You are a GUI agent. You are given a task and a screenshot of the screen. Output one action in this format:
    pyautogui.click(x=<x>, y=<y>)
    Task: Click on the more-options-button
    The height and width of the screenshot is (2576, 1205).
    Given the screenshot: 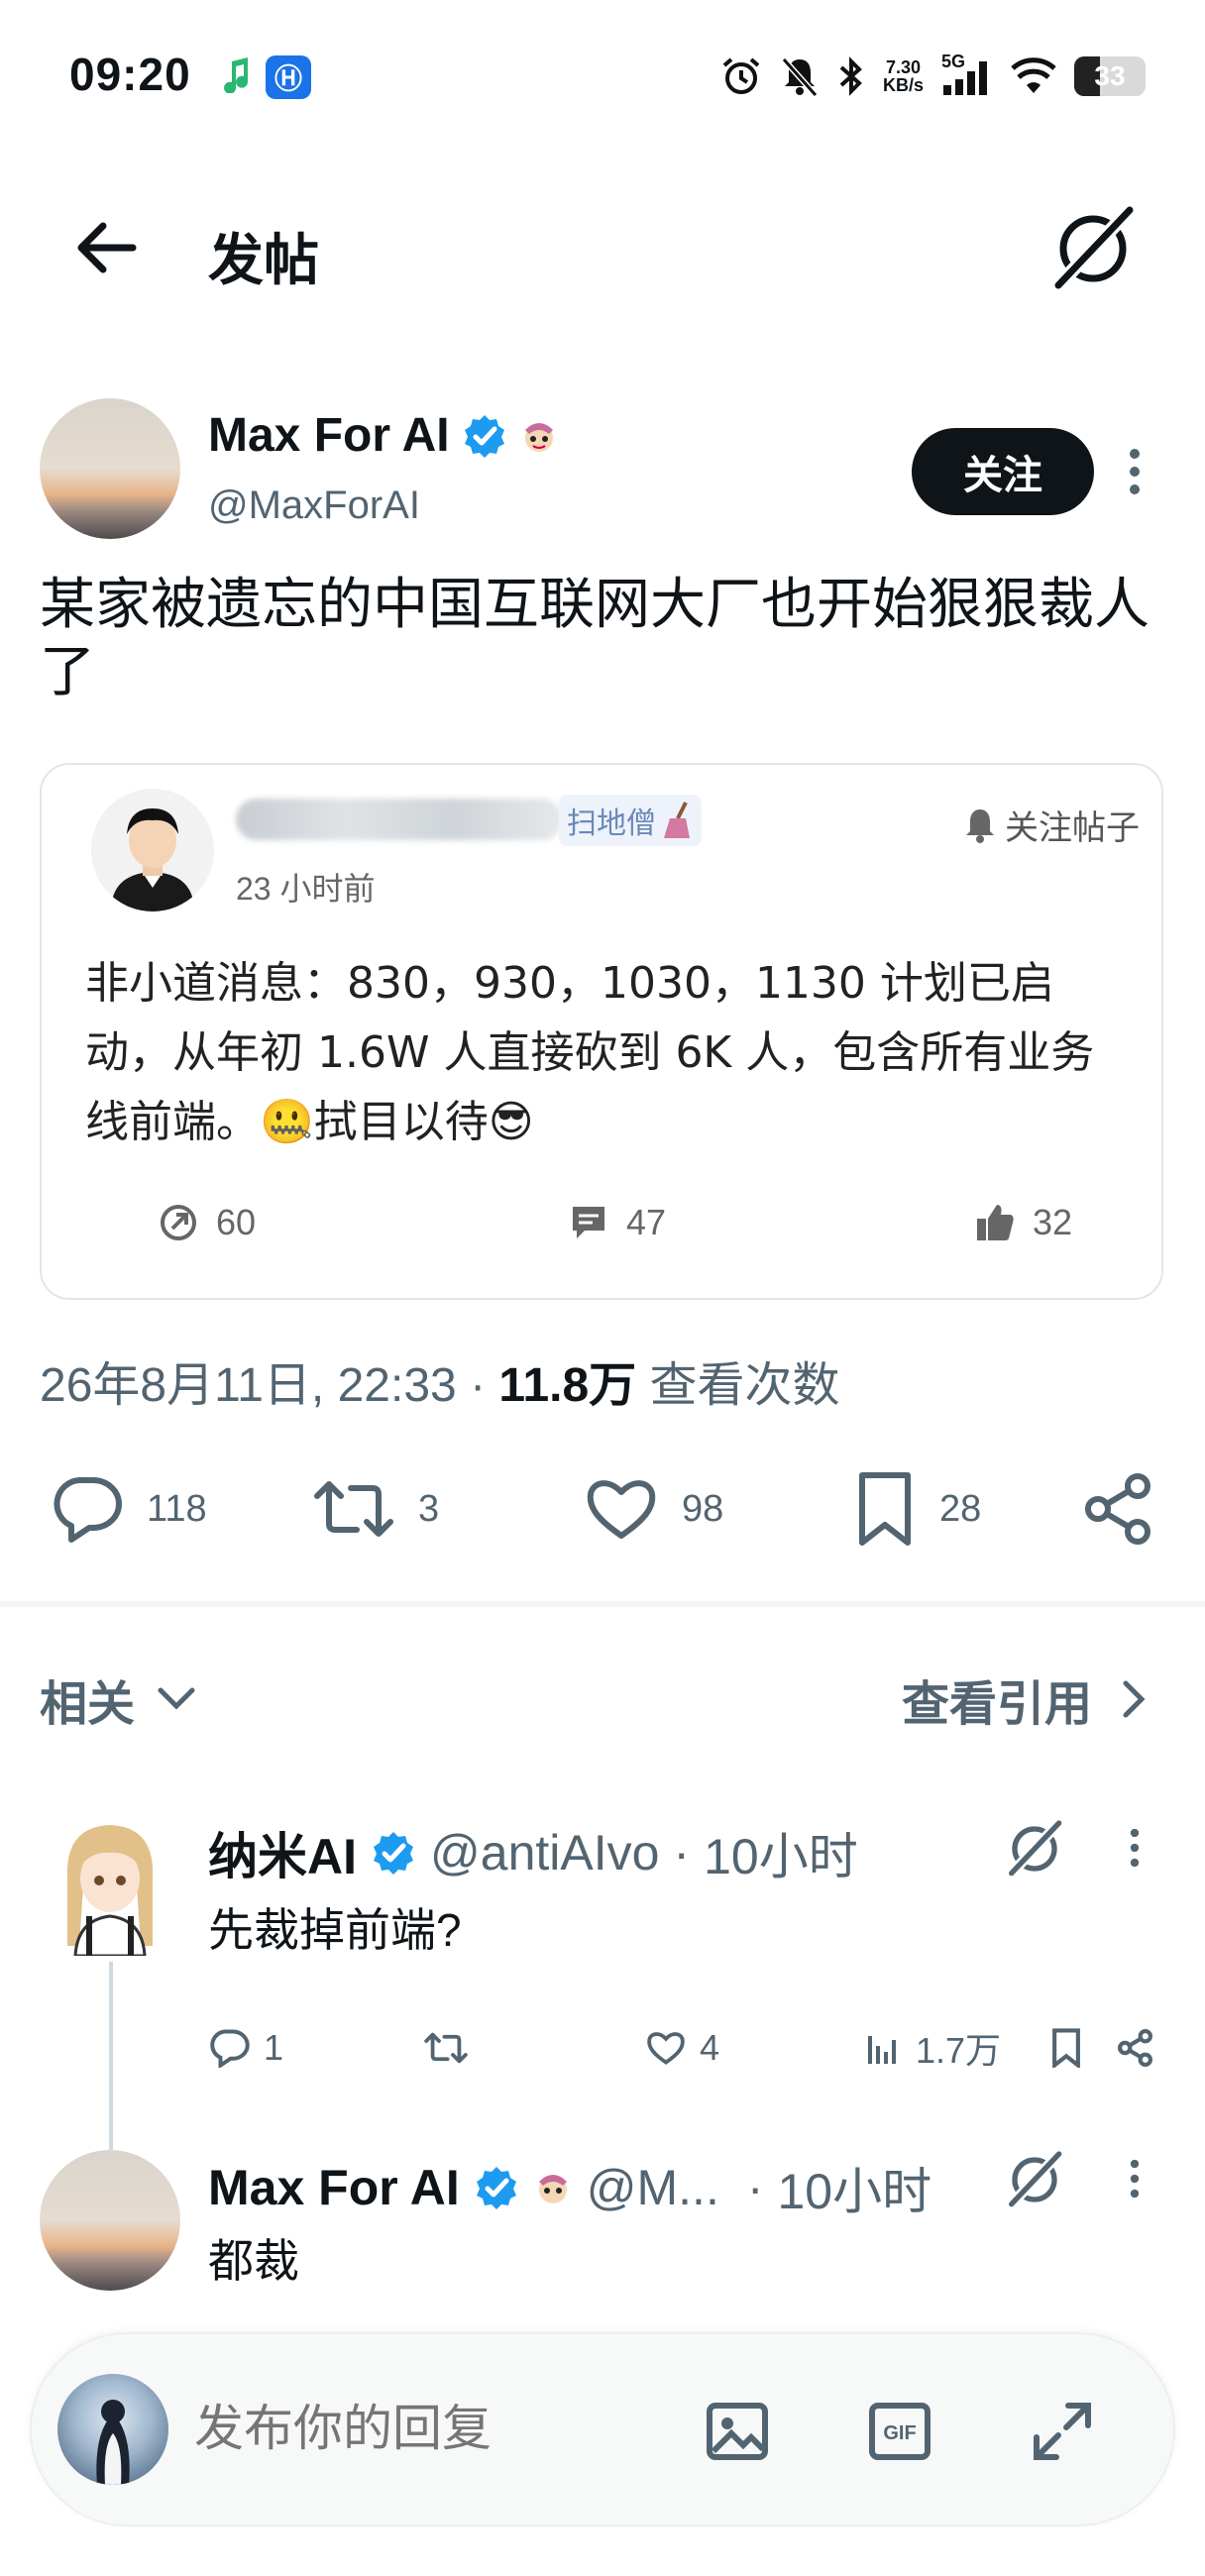 What is the action you would take?
    pyautogui.click(x=1134, y=471)
    